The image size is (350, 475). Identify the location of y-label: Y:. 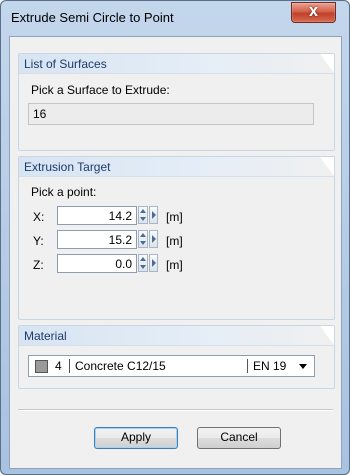
(38, 241).